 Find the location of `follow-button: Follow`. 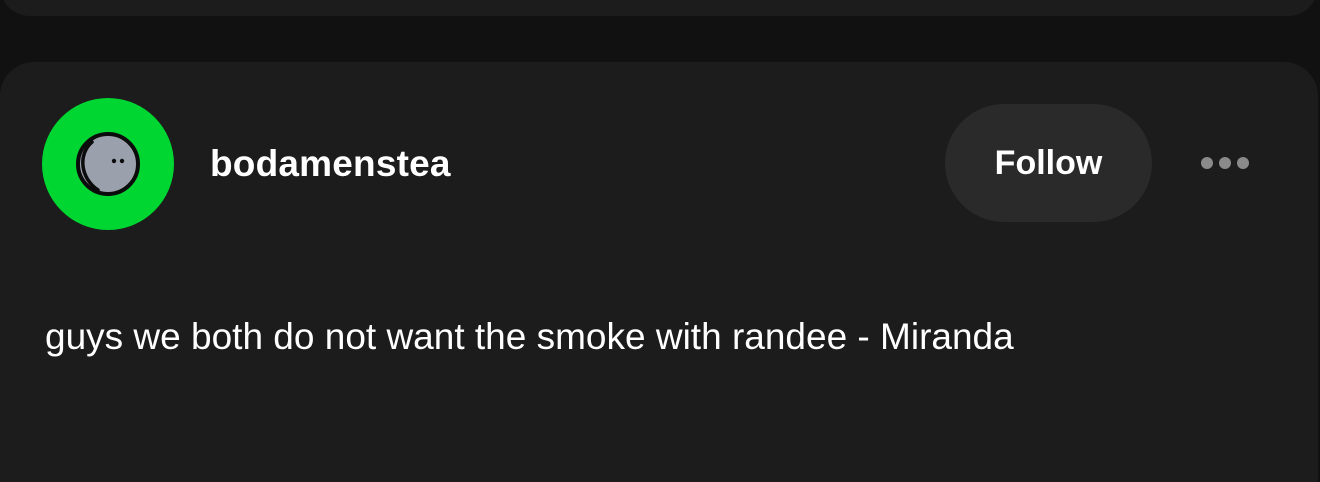

follow-button: Follow is located at coordinates (1048, 163).